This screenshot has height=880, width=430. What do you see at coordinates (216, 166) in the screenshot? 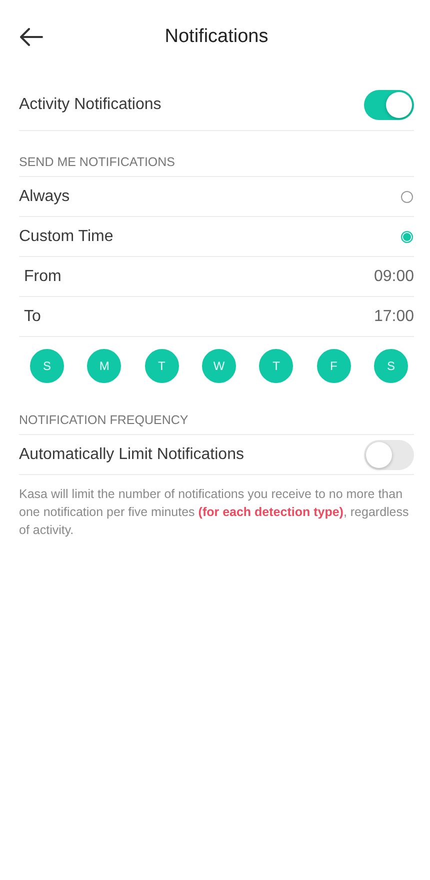
I see `section-heading: SEND ME NOTIFICATIONS` at bounding box center [216, 166].